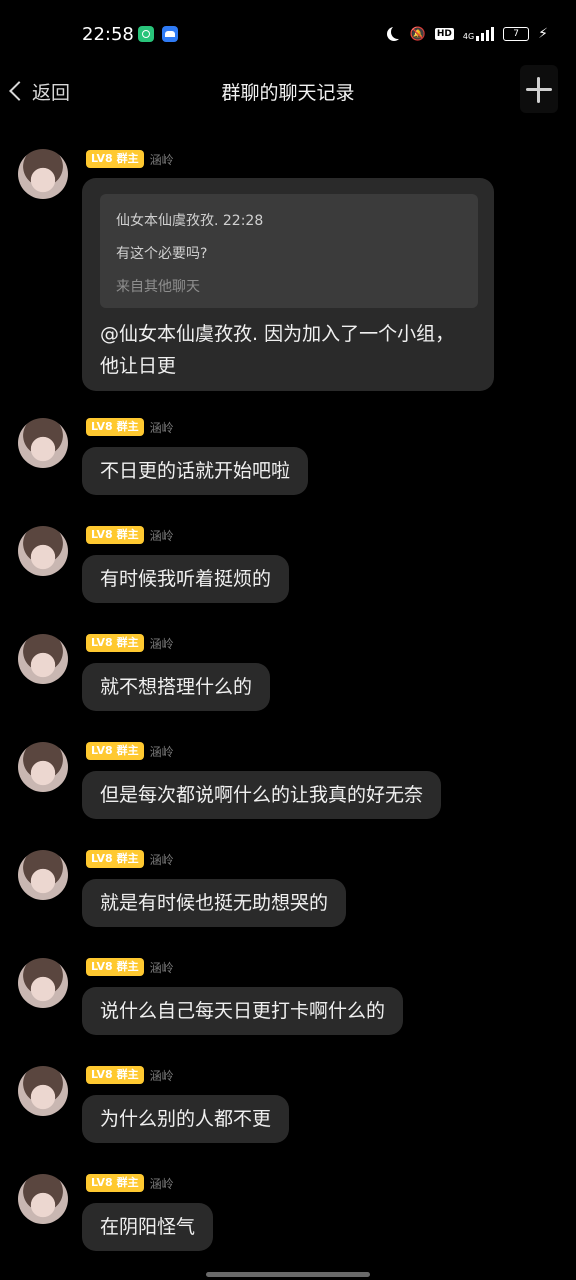 This screenshot has width=576, height=1280. I want to click on quoted-message: 仙女本仙虞孜孜. 22:28 有这个必要吗? 来自其他聊天, so click(289, 251).